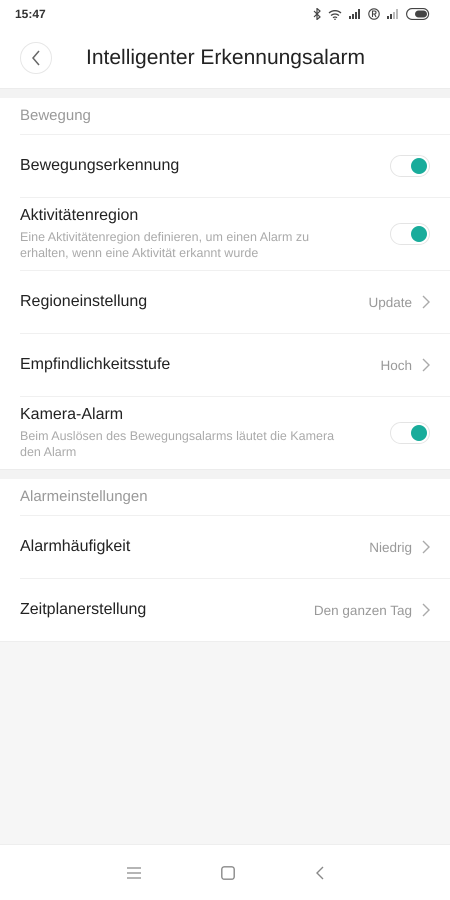  I want to click on settings-row: Bewegungserkennung, so click(235, 166).